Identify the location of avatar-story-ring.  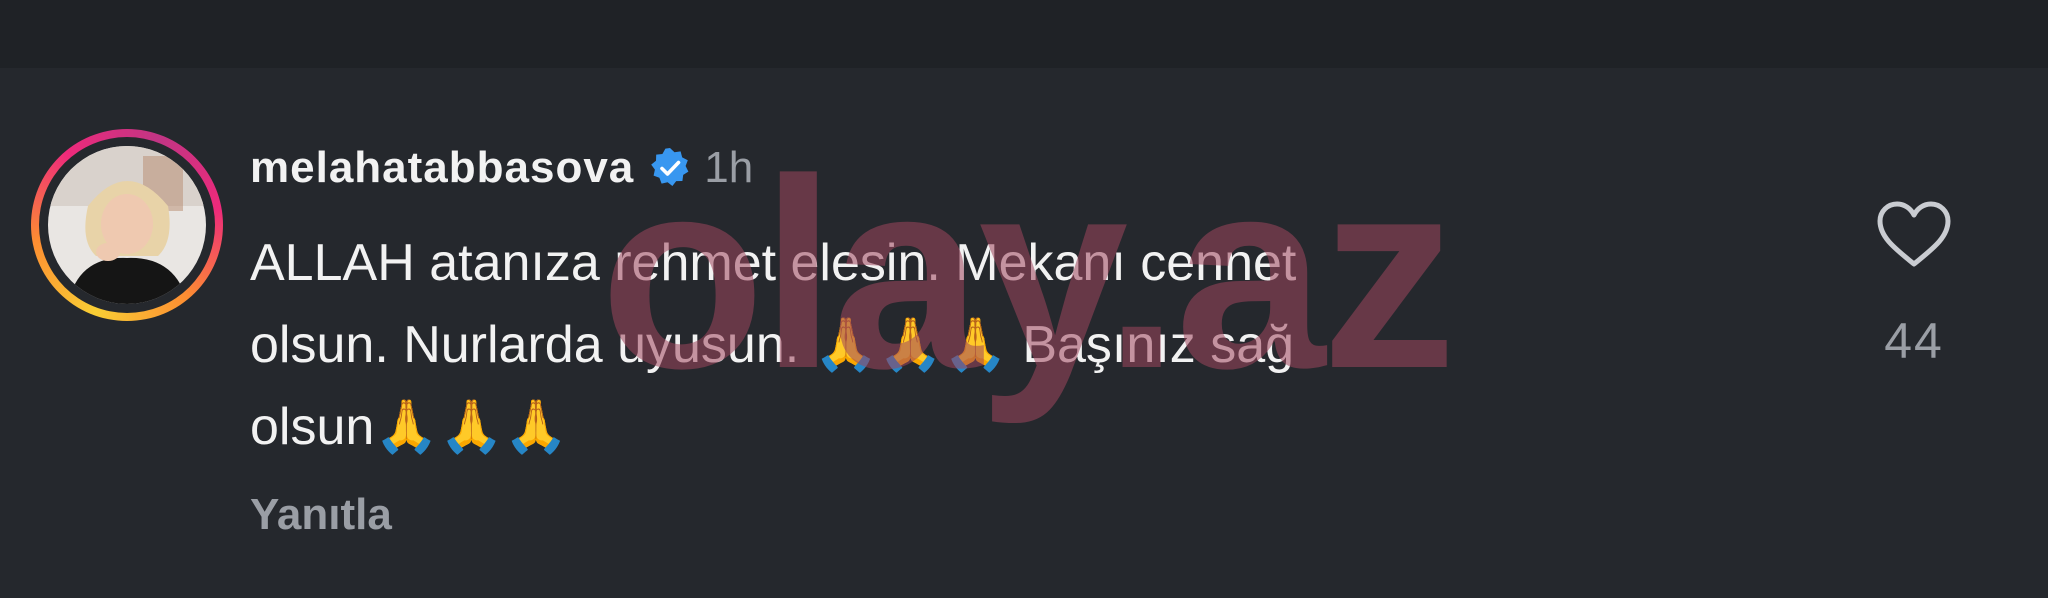
(127, 225).